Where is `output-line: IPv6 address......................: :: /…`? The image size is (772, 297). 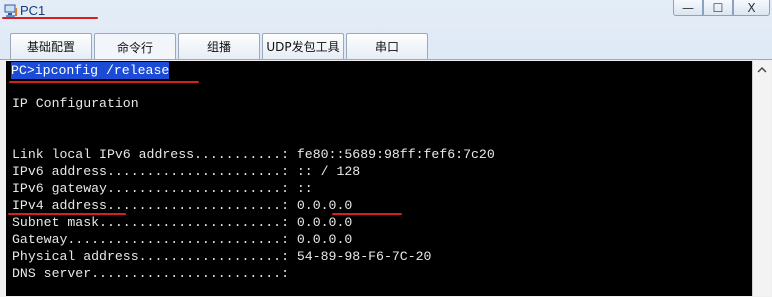
output-line: IPv6 address......................: :: /… is located at coordinates (186, 171).